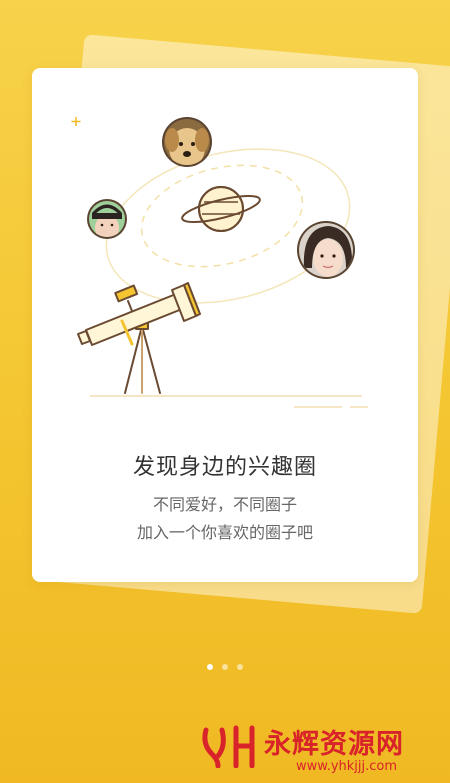  Describe the element at coordinates (76, 121) in the screenshot. I see `sparkle-icon` at that location.